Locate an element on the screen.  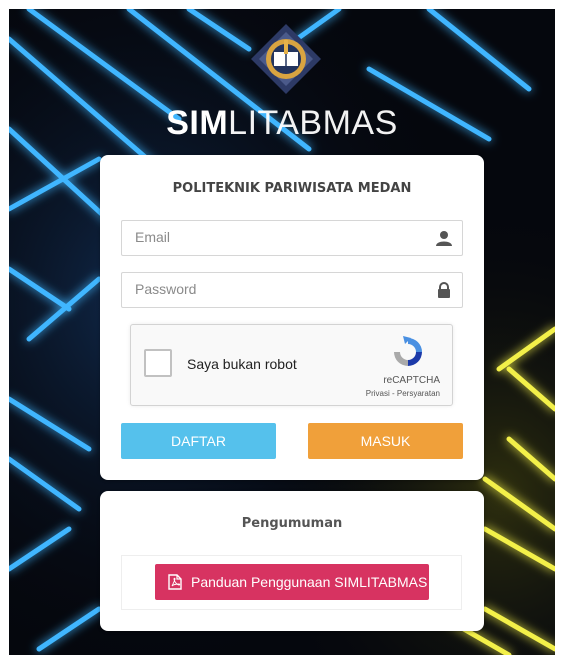
email-input is located at coordinates (278, 237).